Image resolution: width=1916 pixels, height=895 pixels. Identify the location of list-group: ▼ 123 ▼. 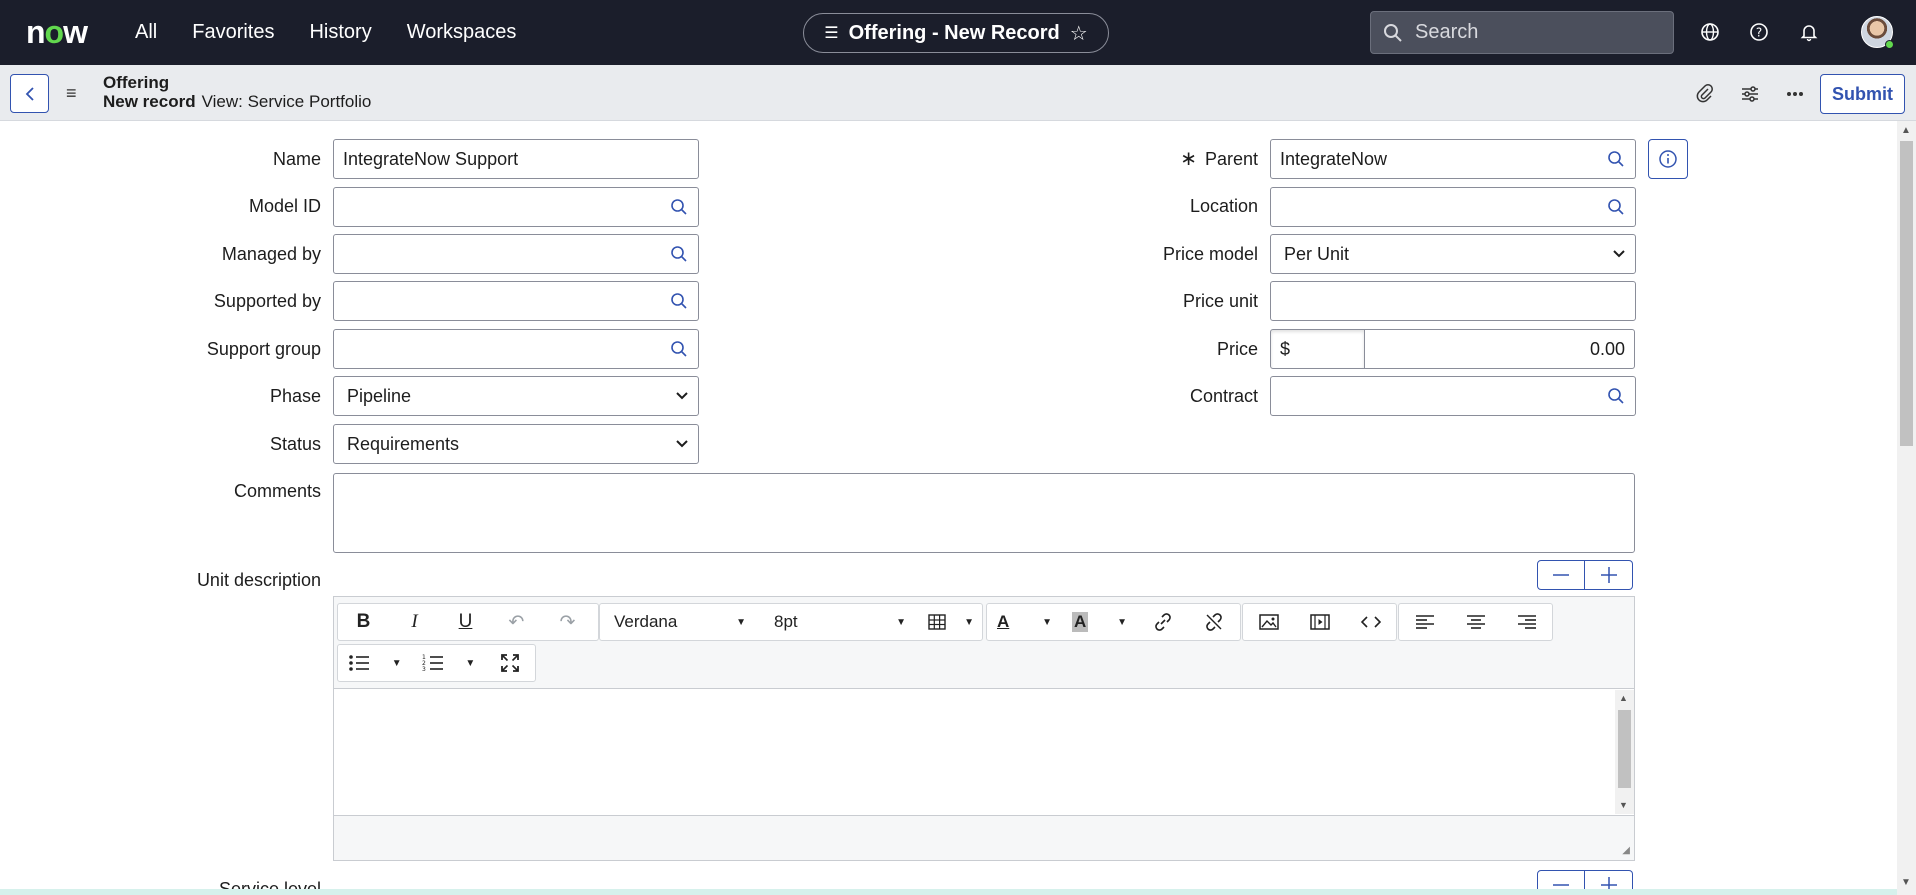
(436, 663).